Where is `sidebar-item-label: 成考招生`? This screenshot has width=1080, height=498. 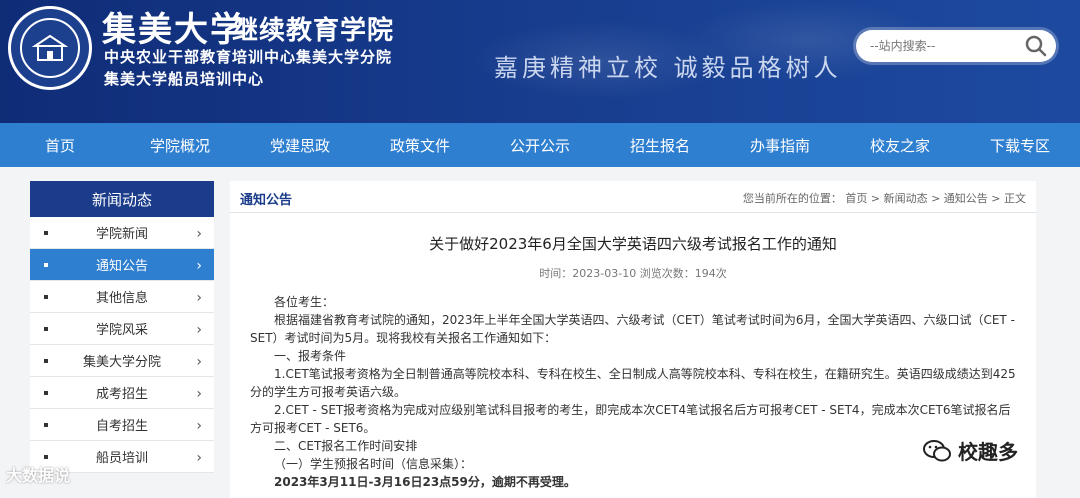
sidebar-item-label: 成考招生 is located at coordinates (121, 394).